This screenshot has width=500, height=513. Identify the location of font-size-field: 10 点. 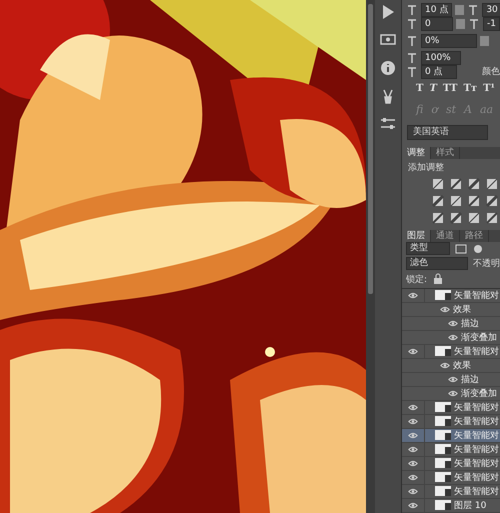
(436, 10).